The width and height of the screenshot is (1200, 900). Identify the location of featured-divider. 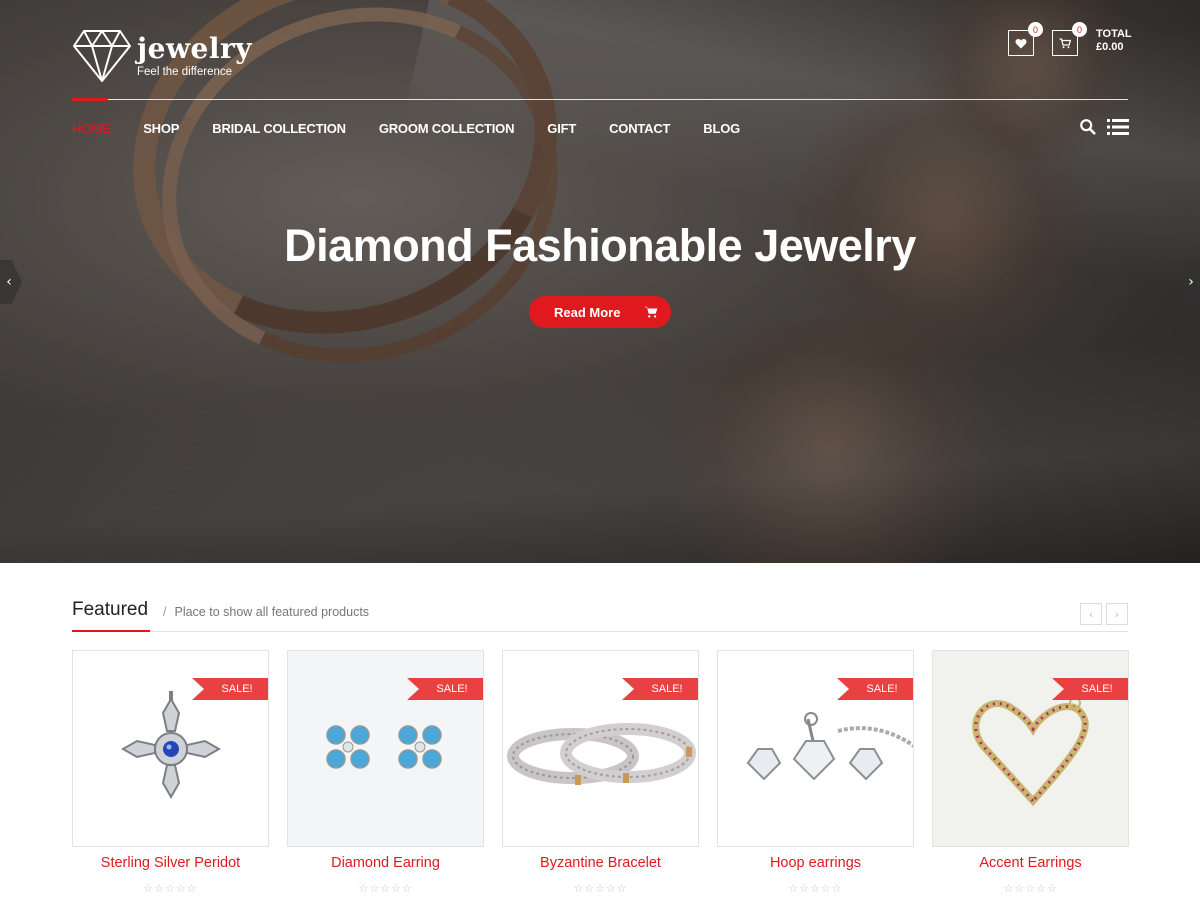
(600, 631).